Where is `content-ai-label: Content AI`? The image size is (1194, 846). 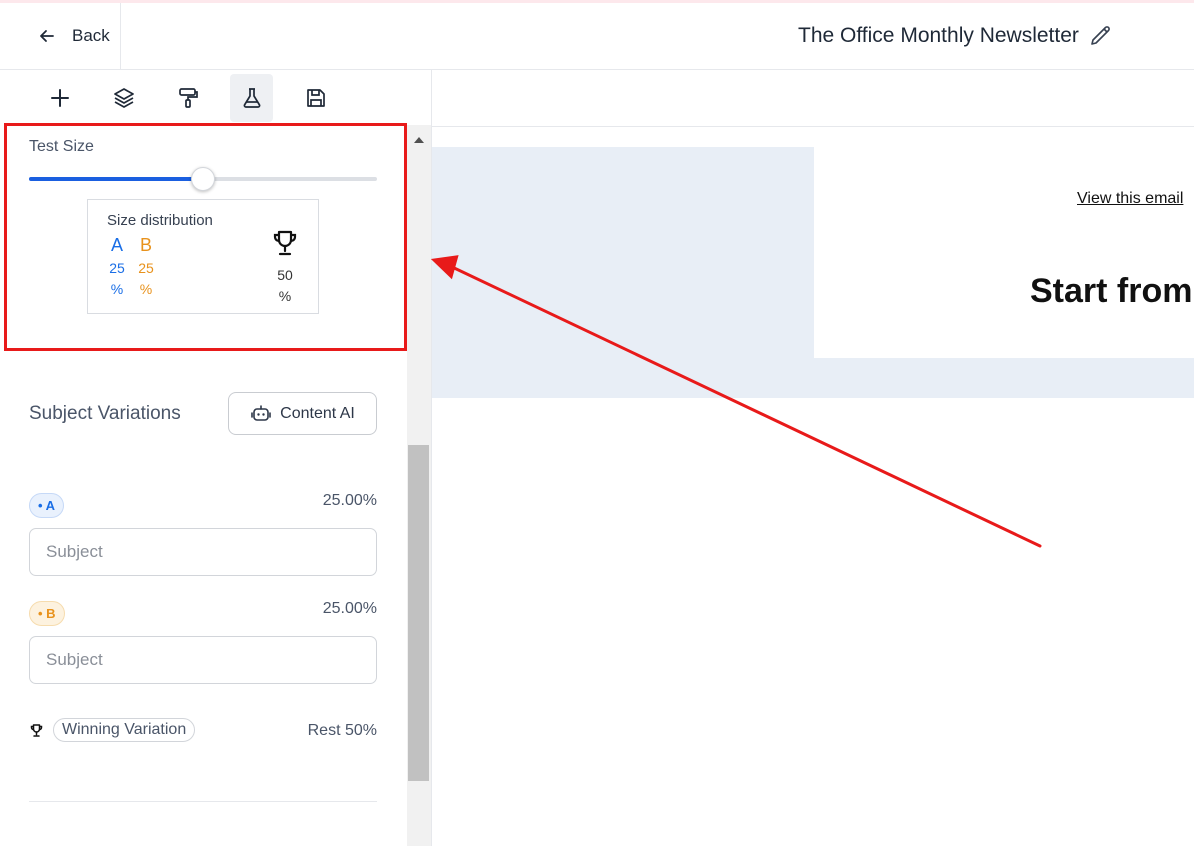 content-ai-label: Content AI is located at coordinates (317, 413).